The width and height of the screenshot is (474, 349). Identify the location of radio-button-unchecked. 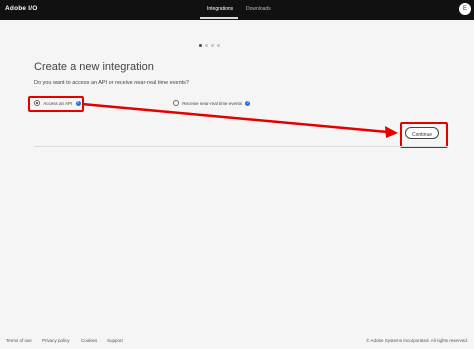
(176, 103).